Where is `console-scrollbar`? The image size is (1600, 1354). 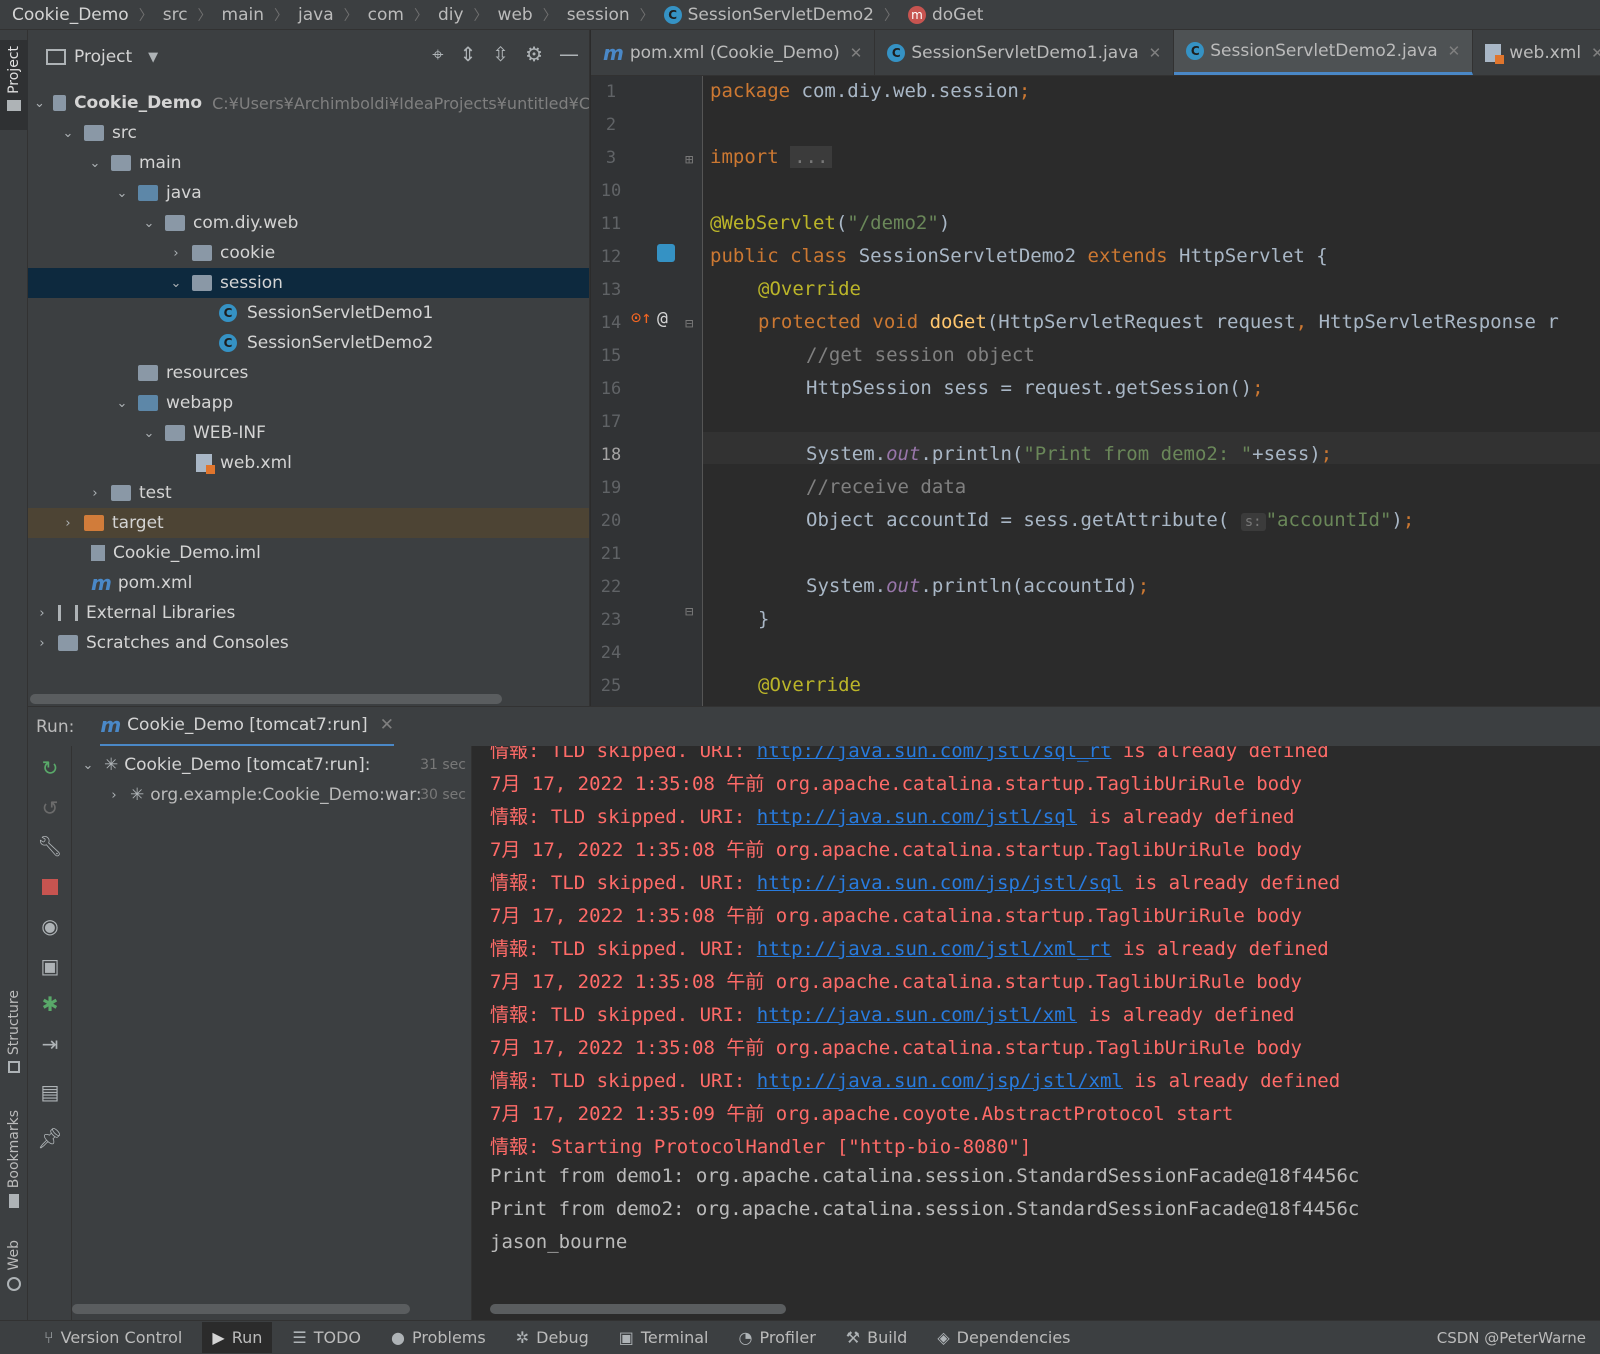 console-scrollbar is located at coordinates (638, 1309).